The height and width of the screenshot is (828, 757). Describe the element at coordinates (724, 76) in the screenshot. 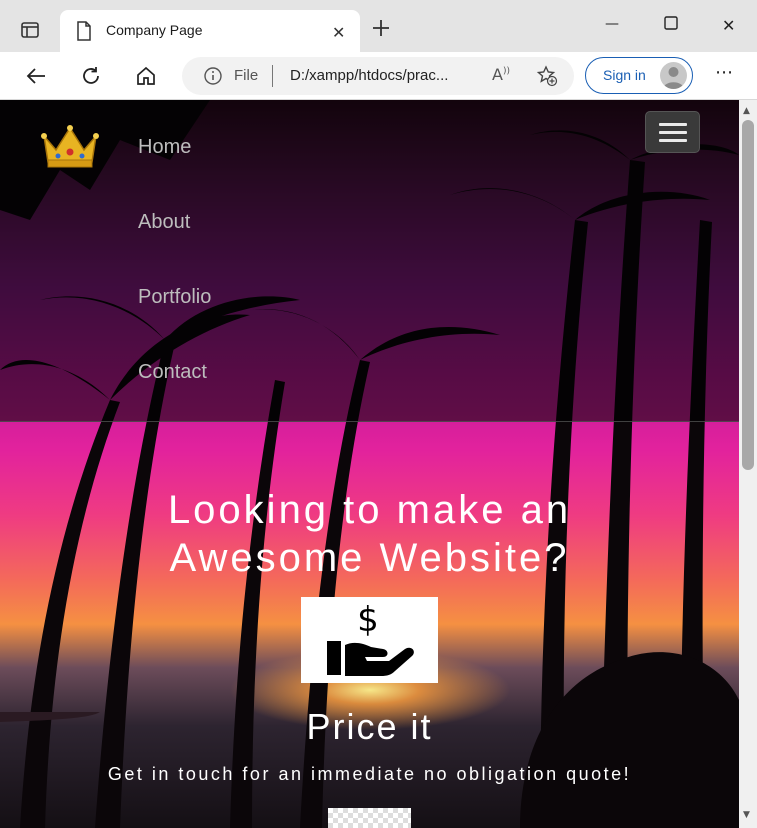

I see `more-options-button: ⋯` at that location.